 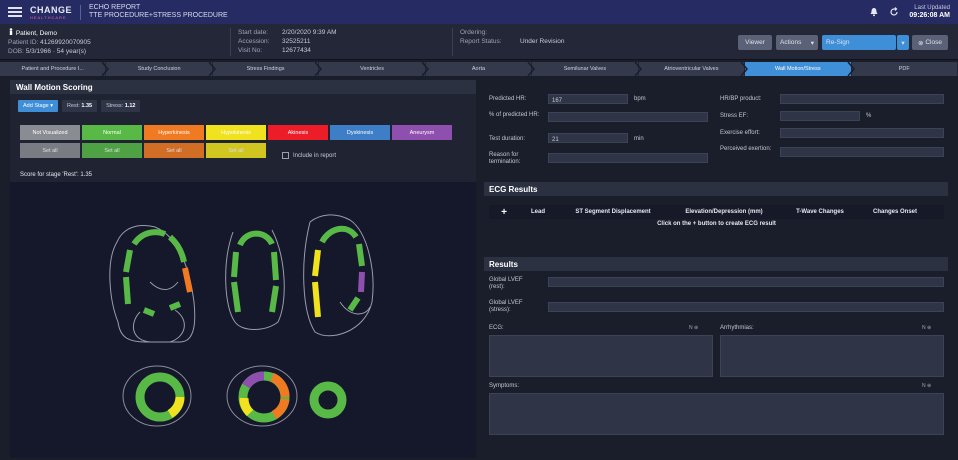 What do you see at coordinates (926, 328) in the screenshot?
I see `arrhythmias-tools: N ⊕` at bounding box center [926, 328].